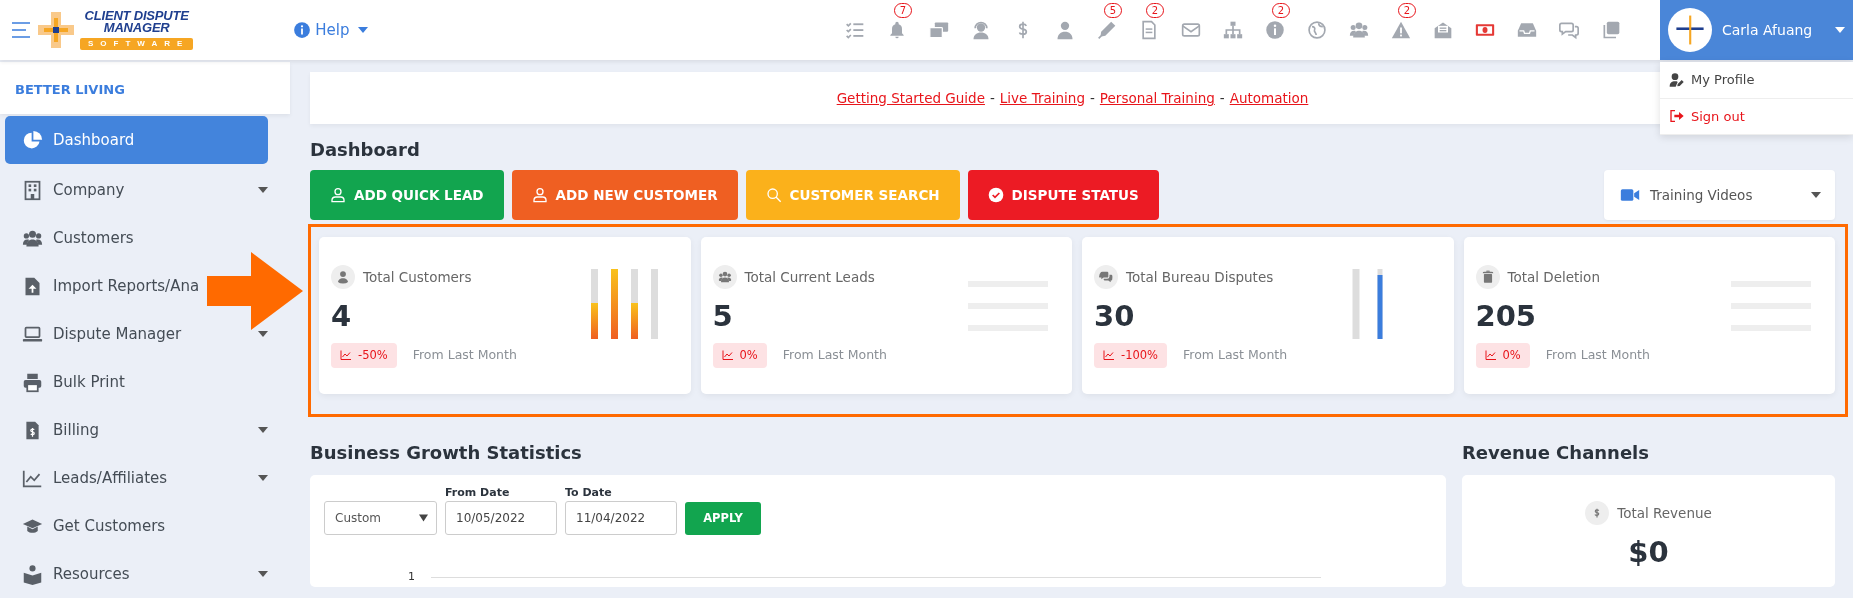 This screenshot has height=598, width=1853. What do you see at coordinates (1648, 552) in the screenshot?
I see `revenue-value: $0` at bounding box center [1648, 552].